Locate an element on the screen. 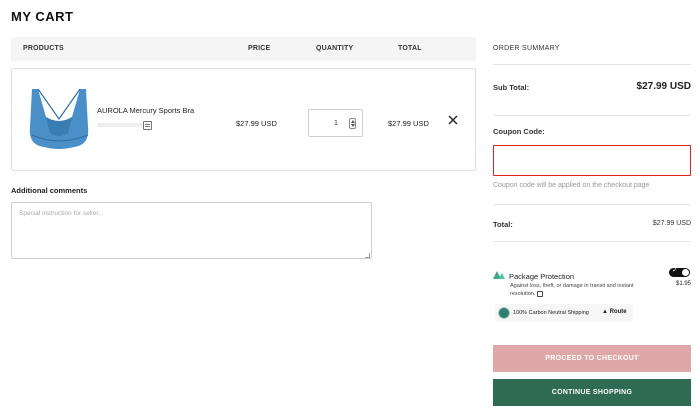 The image size is (700, 414). line-total: $27.99 USD is located at coordinates (408, 123).